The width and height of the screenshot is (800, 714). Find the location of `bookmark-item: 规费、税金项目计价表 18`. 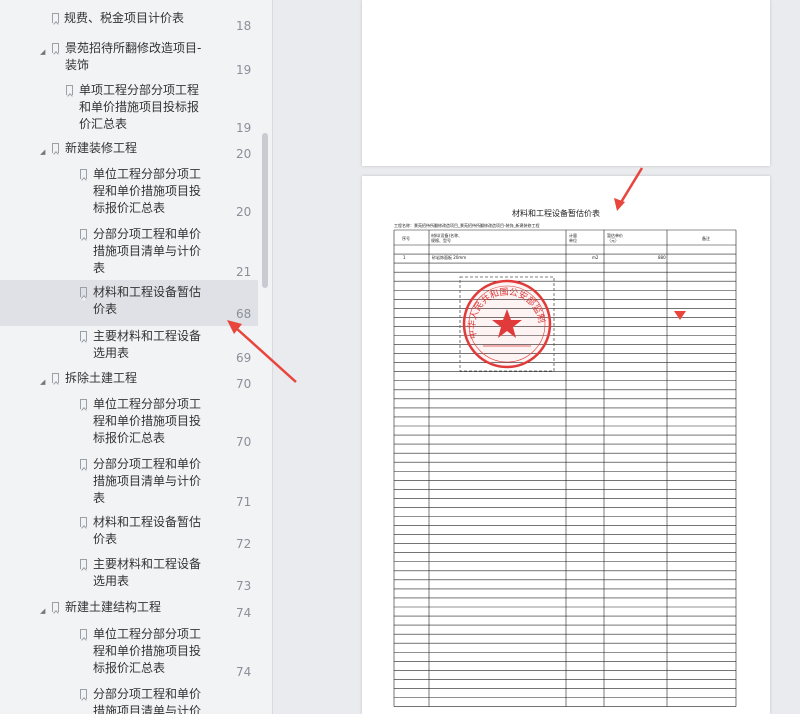

bookmark-item: 规费、税金项目计价表 18 is located at coordinates (129, 19).